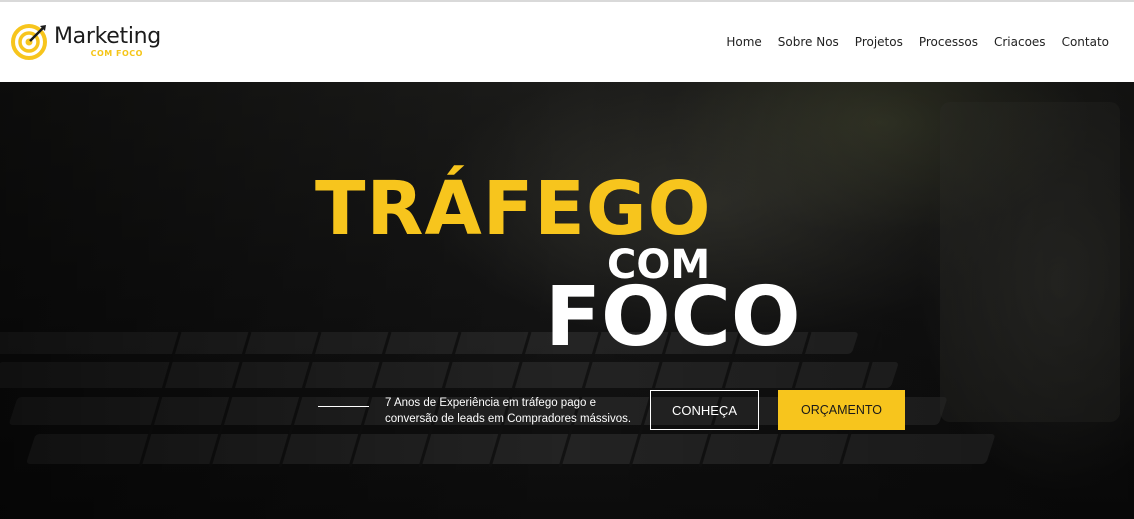 This screenshot has height=519, width=1134. Describe the element at coordinates (841, 410) in the screenshot. I see `orcamento-button: ORÇAMENTO` at that location.